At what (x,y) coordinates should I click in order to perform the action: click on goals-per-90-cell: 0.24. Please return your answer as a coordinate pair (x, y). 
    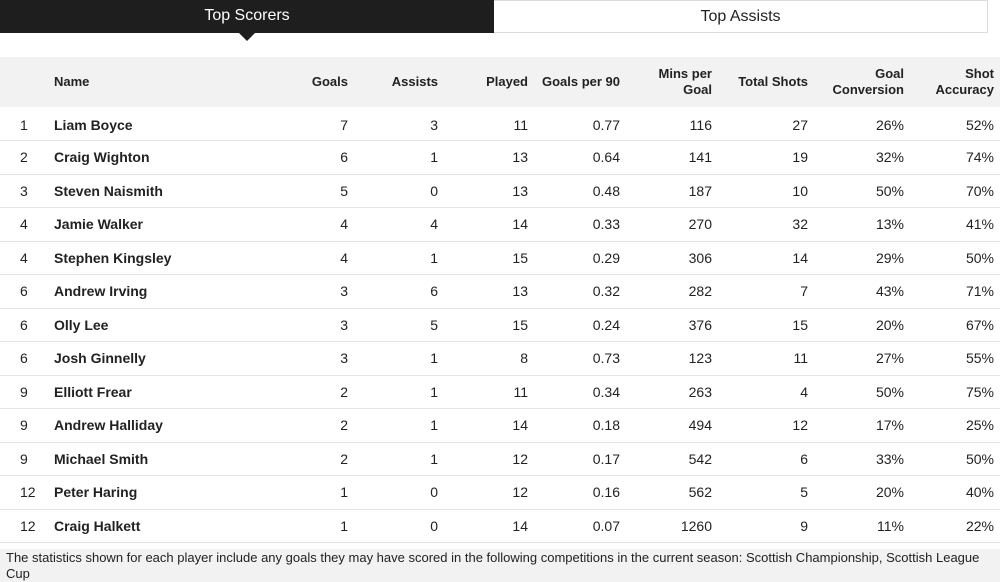
    Looking at the image, I should click on (606, 324).